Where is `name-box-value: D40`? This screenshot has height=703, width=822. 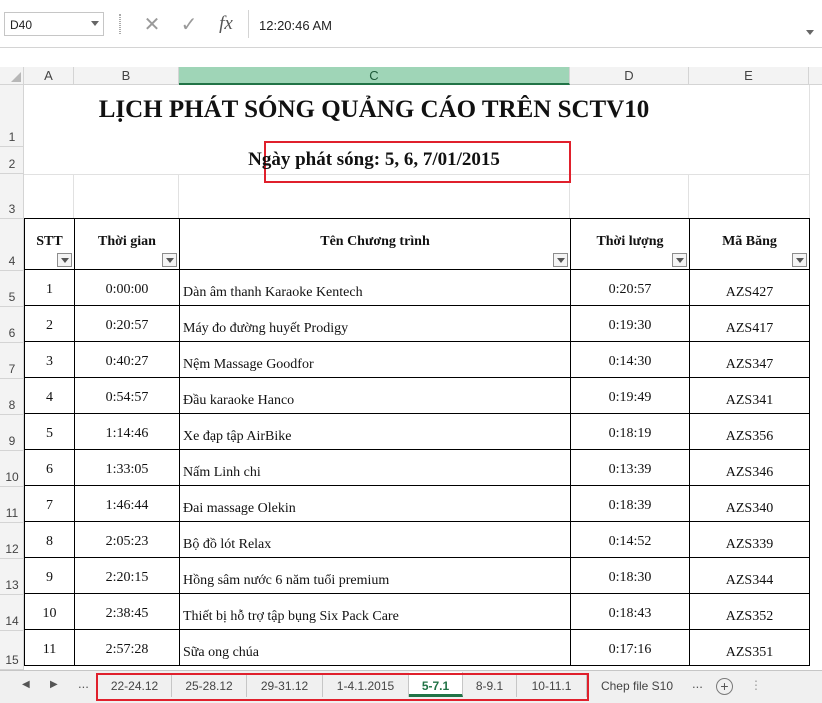
name-box-value: D40 is located at coordinates (21, 25).